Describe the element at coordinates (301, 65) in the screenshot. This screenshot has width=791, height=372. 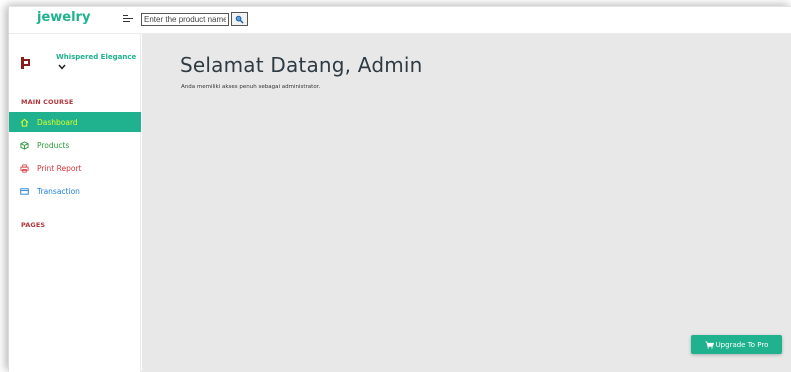
I see `page-title: Selamat Datang, Admin` at that location.